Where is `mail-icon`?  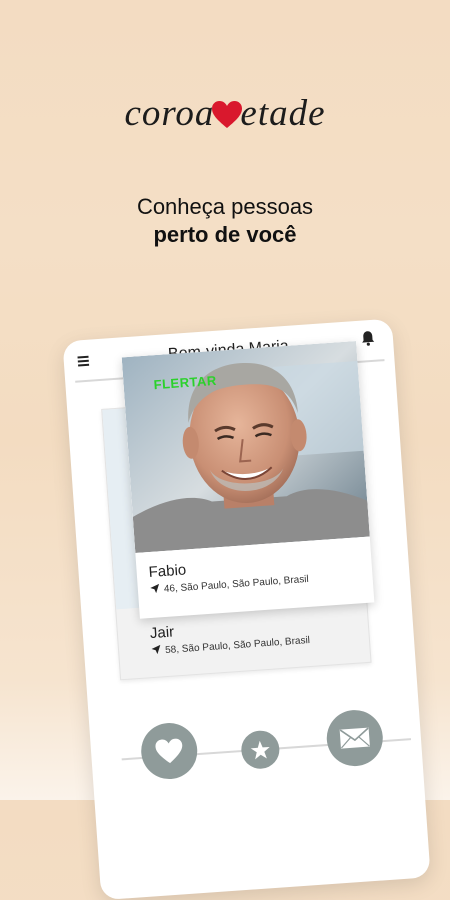
mail-icon is located at coordinates (354, 738).